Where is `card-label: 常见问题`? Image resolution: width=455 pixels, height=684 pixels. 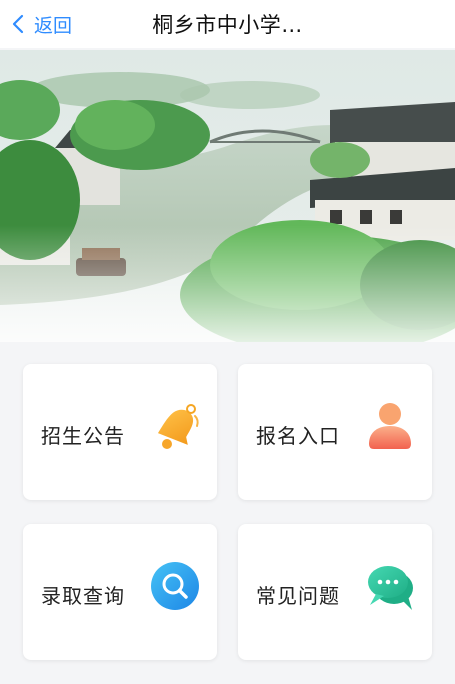
card-label: 常见问题 is located at coordinates (298, 596).